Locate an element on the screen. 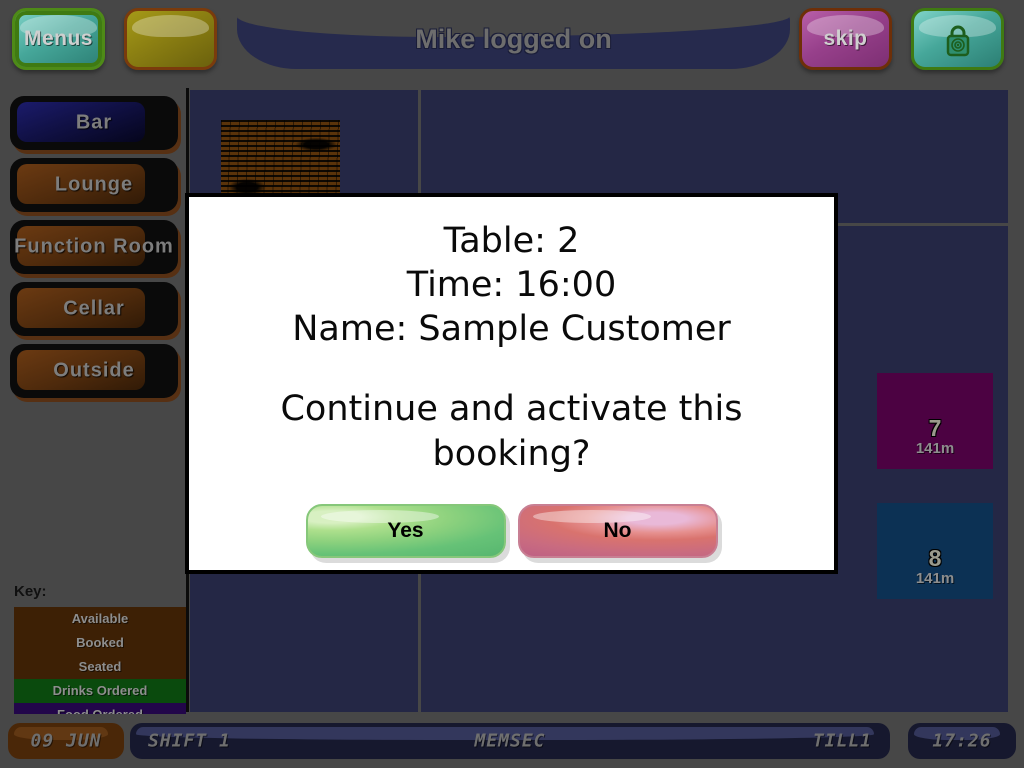  logged-on-banner-text: Mike logged on is located at coordinates (513, 39).